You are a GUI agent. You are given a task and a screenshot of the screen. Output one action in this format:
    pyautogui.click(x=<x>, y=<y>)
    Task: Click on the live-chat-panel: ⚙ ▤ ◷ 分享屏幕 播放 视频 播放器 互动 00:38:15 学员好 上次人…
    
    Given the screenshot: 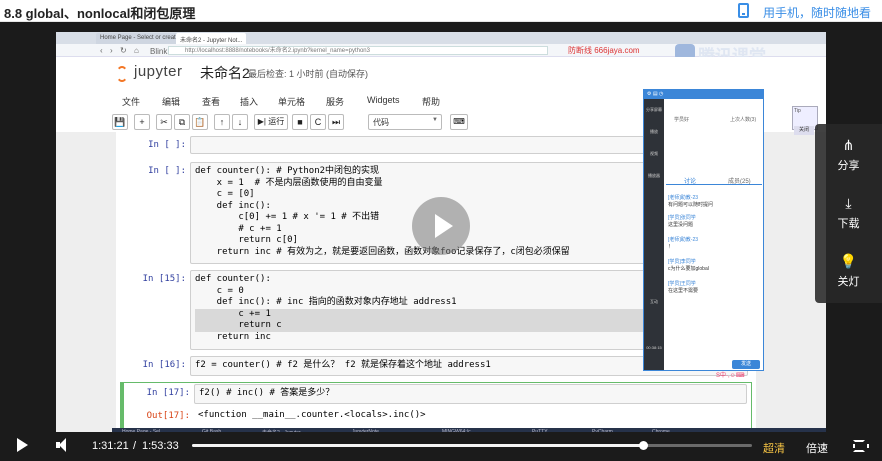 What is the action you would take?
    pyautogui.click(x=703, y=230)
    